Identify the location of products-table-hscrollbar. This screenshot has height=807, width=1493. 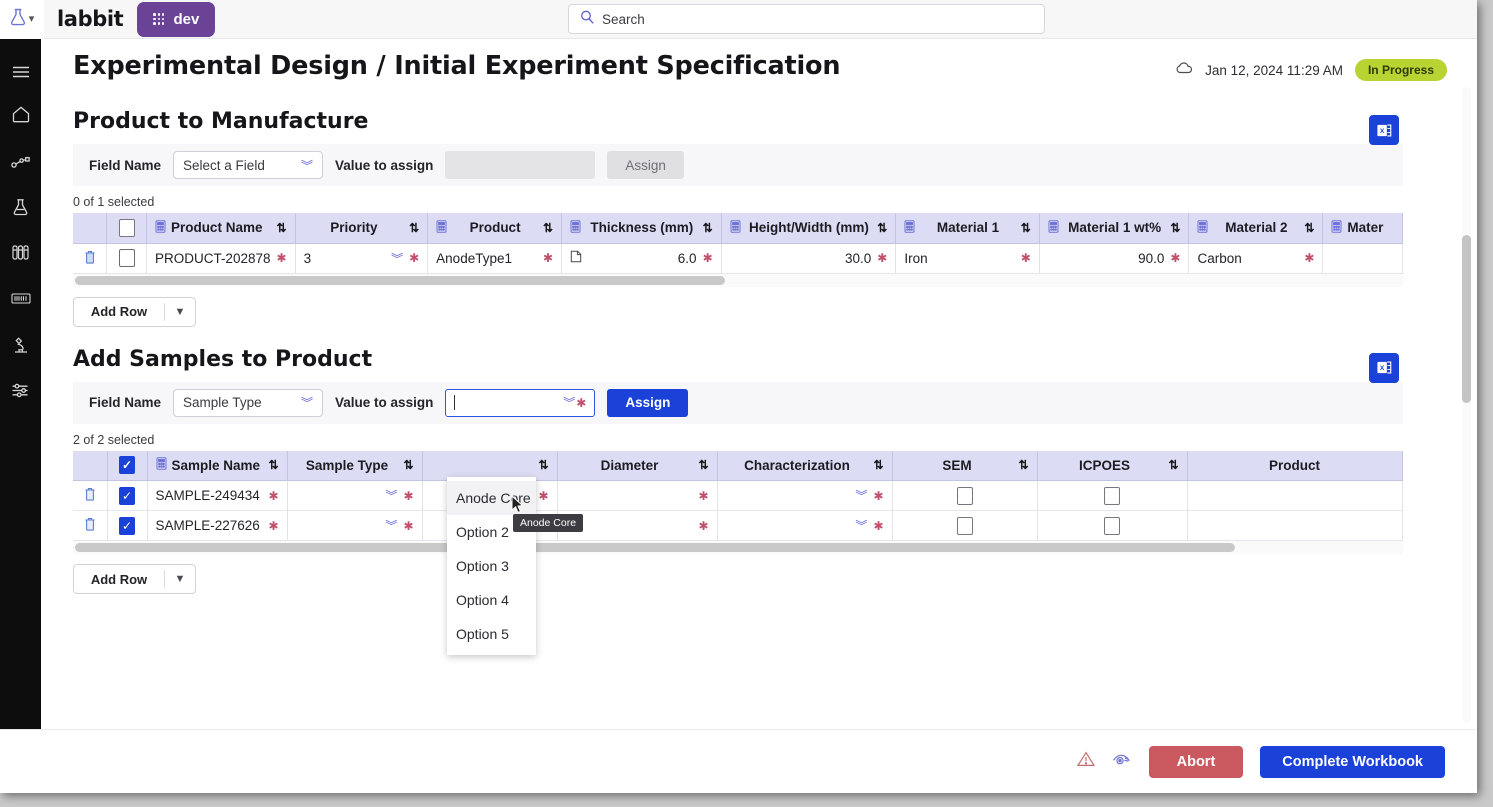
(738, 280).